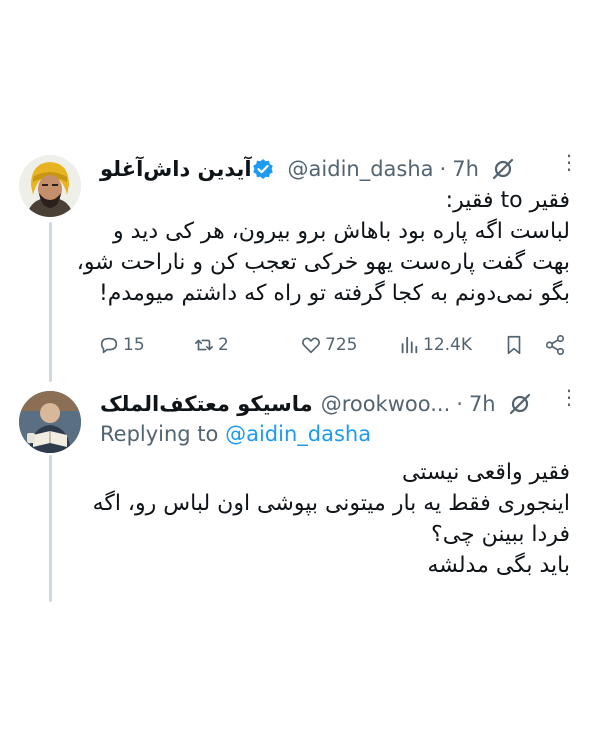 This screenshot has width=600, height=750. What do you see at coordinates (361, 169) in the screenshot?
I see `user-handle: @aidin_dasha` at bounding box center [361, 169].